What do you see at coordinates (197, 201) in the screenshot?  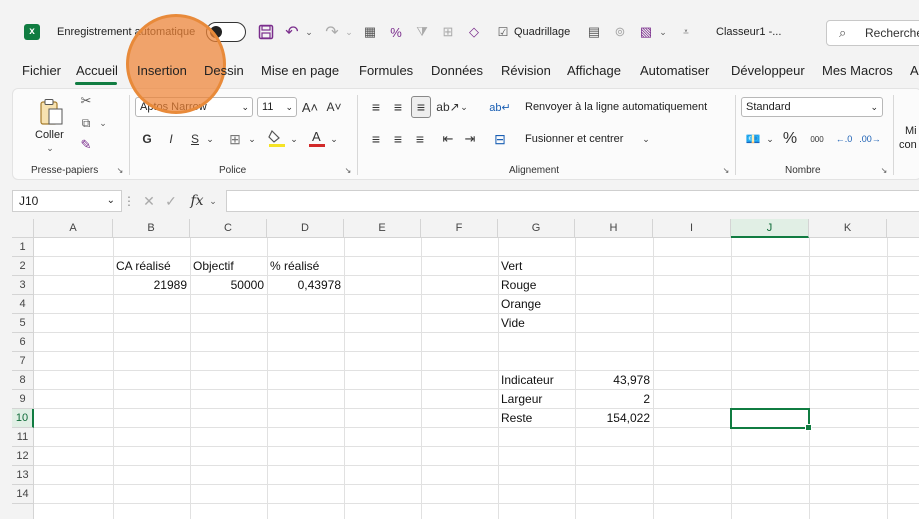 I see `insert-function-icon: fx` at bounding box center [197, 201].